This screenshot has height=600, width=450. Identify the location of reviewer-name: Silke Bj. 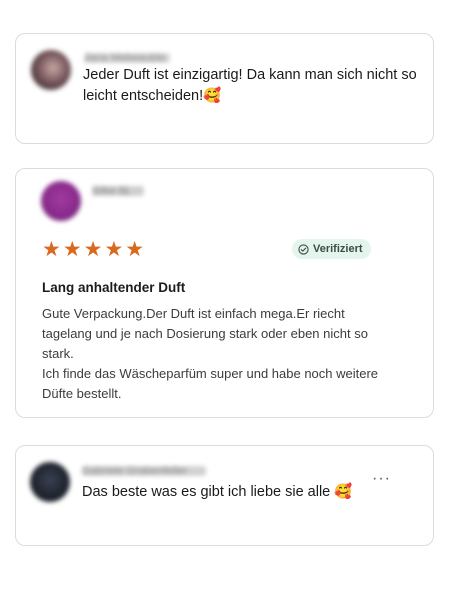
(118, 191).